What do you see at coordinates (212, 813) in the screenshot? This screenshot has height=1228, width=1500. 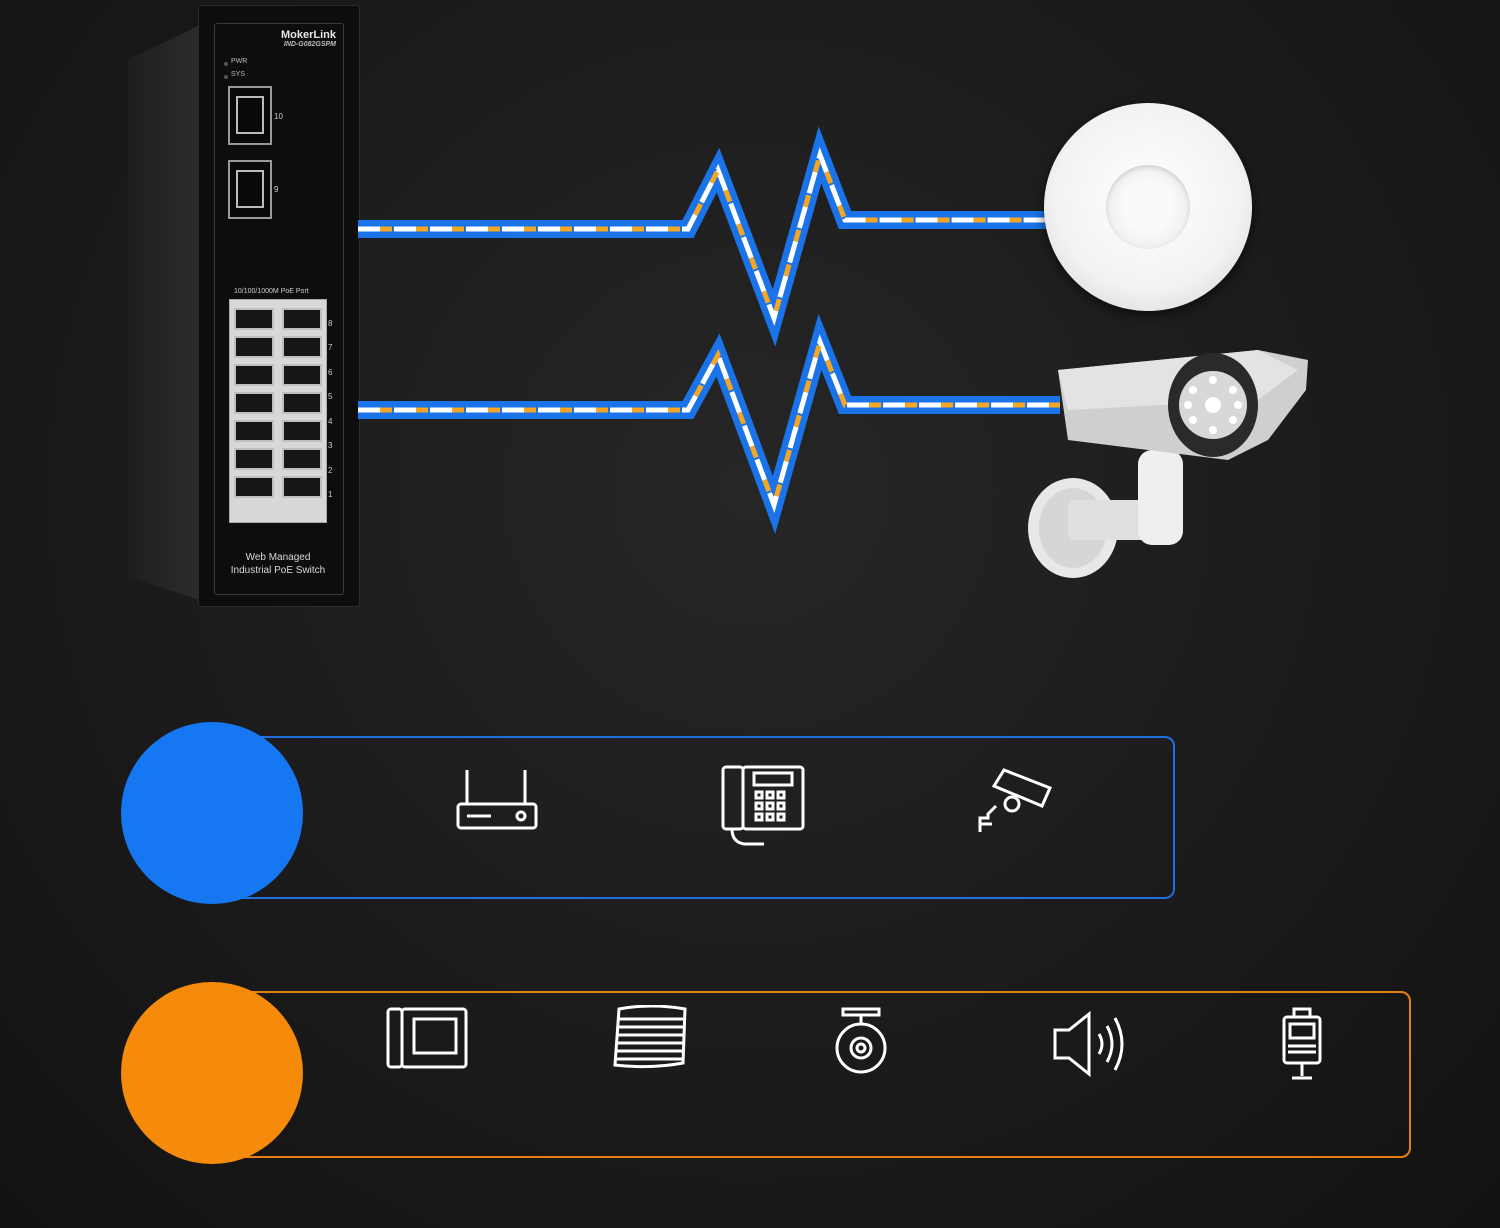 I see `blue-circle` at bounding box center [212, 813].